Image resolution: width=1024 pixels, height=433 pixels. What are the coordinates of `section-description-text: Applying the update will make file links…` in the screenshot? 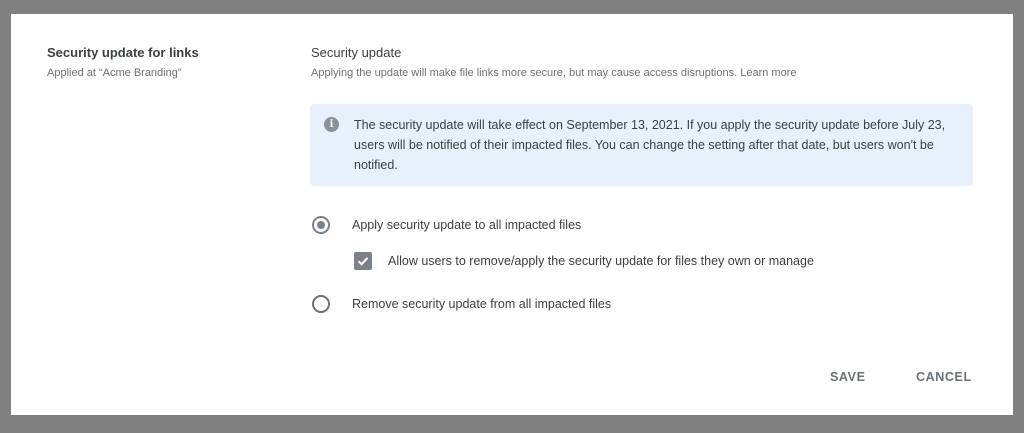 It's located at (524, 73).